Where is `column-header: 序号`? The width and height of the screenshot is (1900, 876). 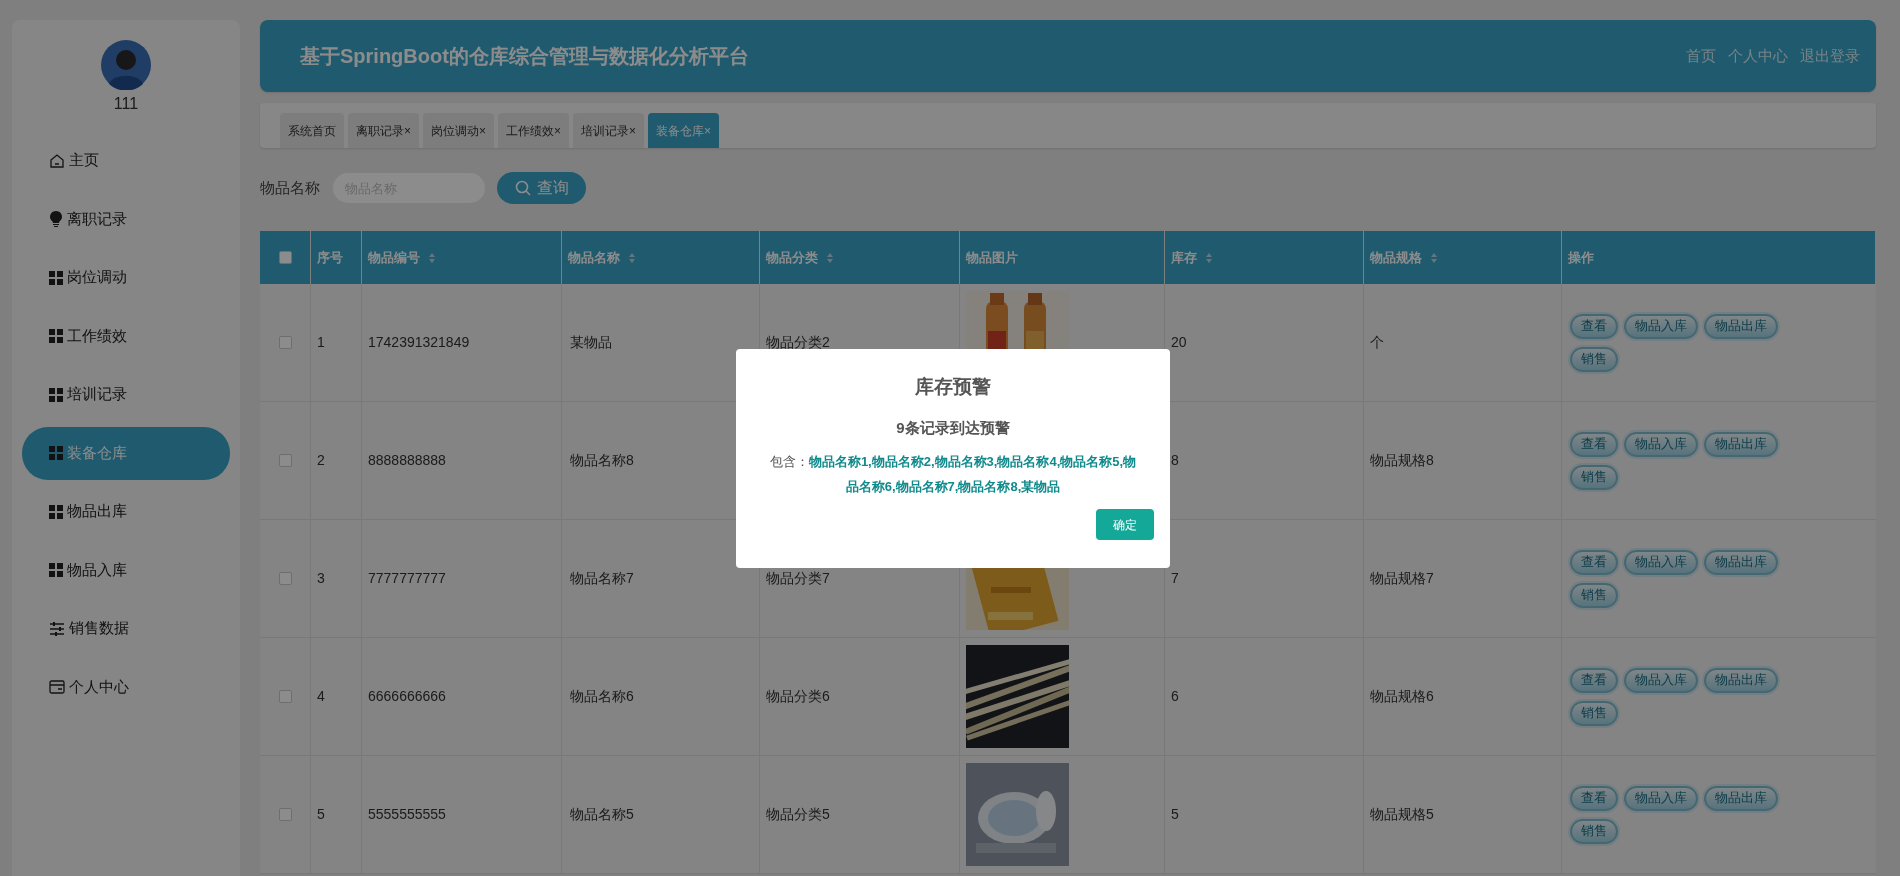 column-header: 序号 is located at coordinates (330, 257).